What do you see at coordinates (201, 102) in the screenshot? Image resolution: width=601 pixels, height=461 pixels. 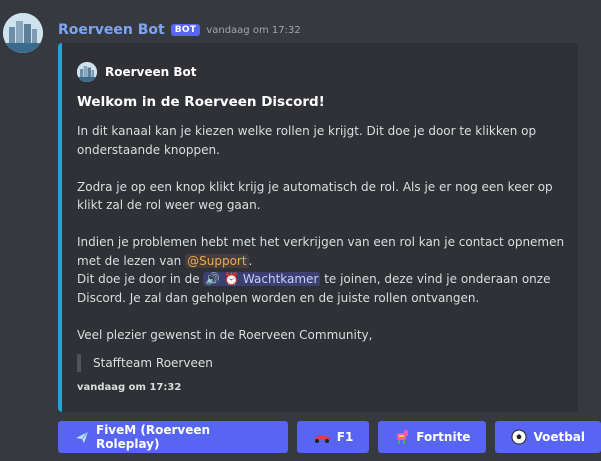 I see `embed-title: Welkom in de Roerveen Discord!` at bounding box center [201, 102].